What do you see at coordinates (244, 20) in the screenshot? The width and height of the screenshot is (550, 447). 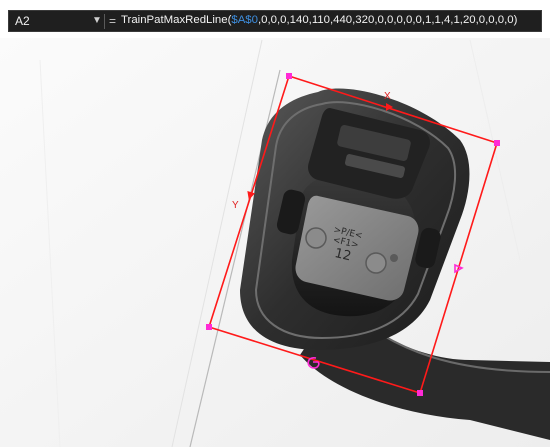 I see `formula-cell-reference: $A$0` at bounding box center [244, 20].